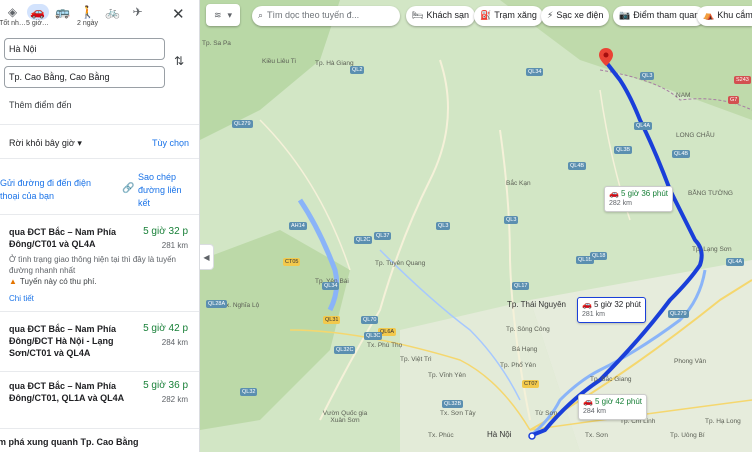 Image resolution: width=752 pixels, height=452 pixels. What do you see at coordinates (332, 320) in the screenshot?
I see `road-shield: QL31` at bounding box center [332, 320].